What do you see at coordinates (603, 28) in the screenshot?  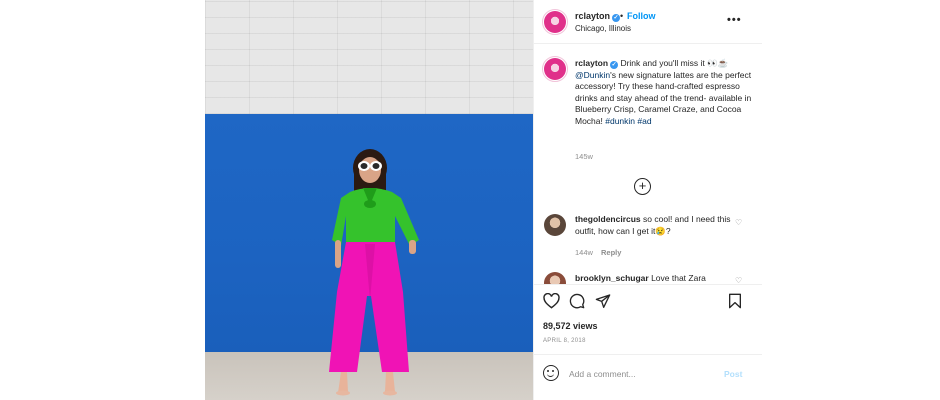 I see `location-link: Chicago, Illinois` at bounding box center [603, 28].